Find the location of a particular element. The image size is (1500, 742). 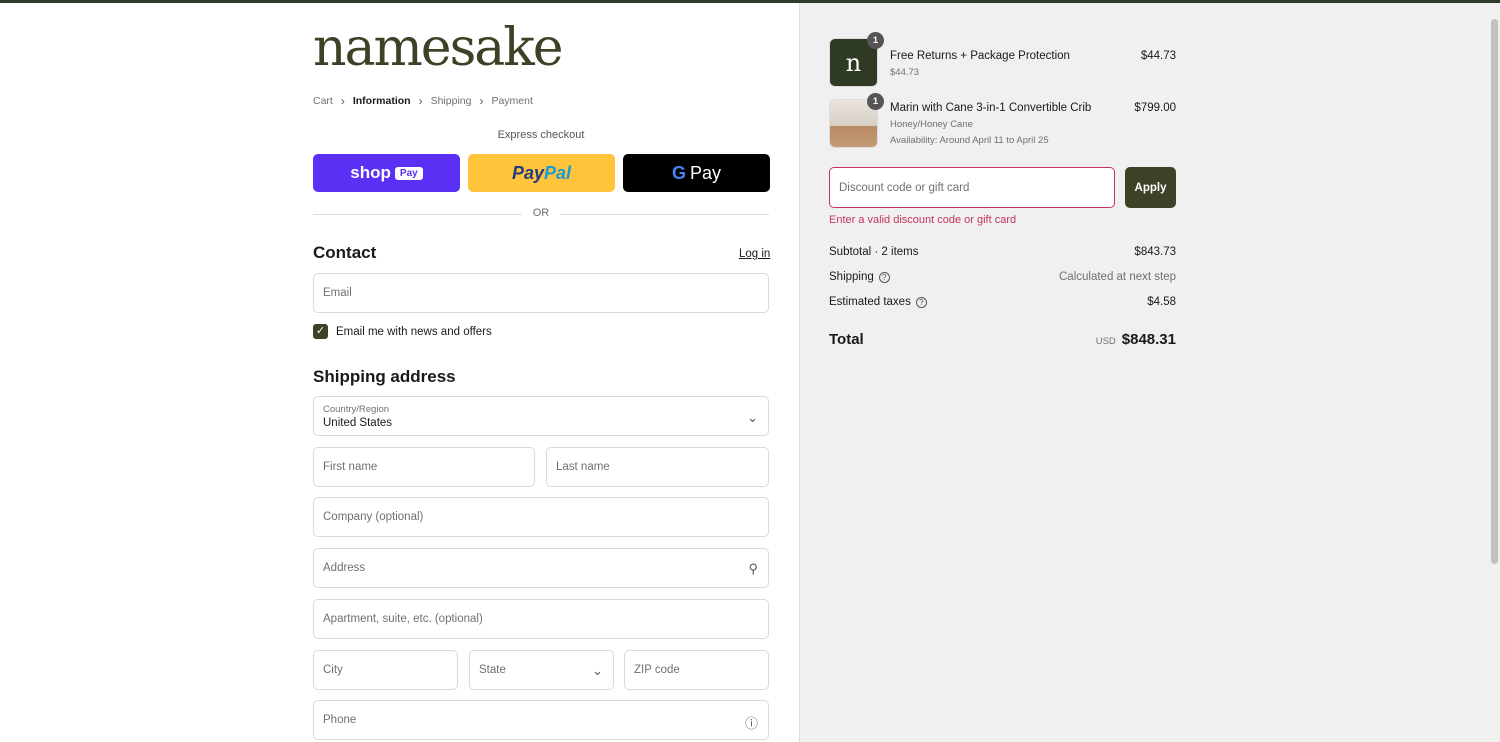

product-subprice: $44.73 is located at coordinates (905, 72).